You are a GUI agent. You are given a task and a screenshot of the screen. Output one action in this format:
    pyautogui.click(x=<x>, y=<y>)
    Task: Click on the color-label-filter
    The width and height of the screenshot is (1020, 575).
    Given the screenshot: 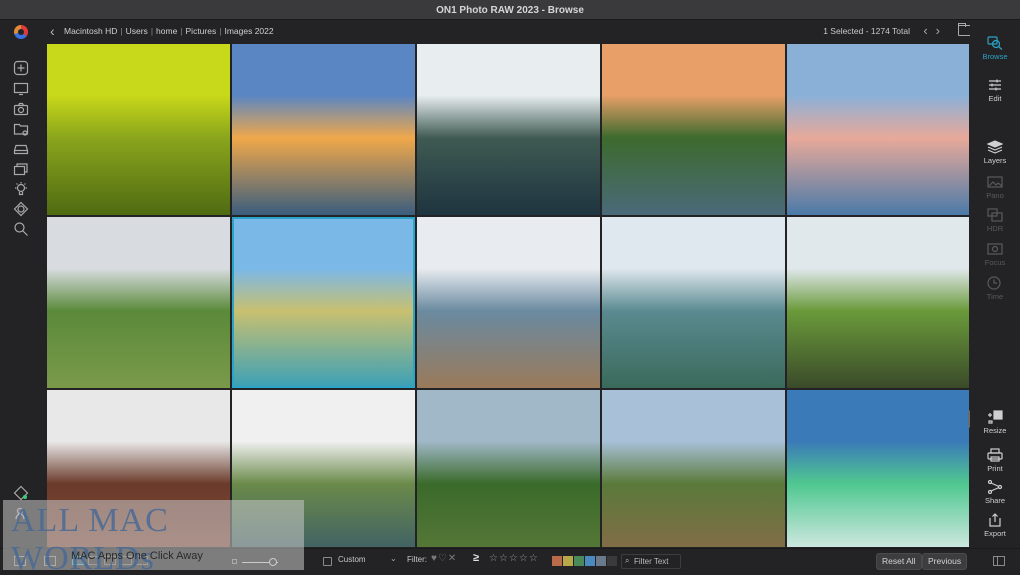 What is the action you would take?
    pyautogui.click(x=584, y=561)
    